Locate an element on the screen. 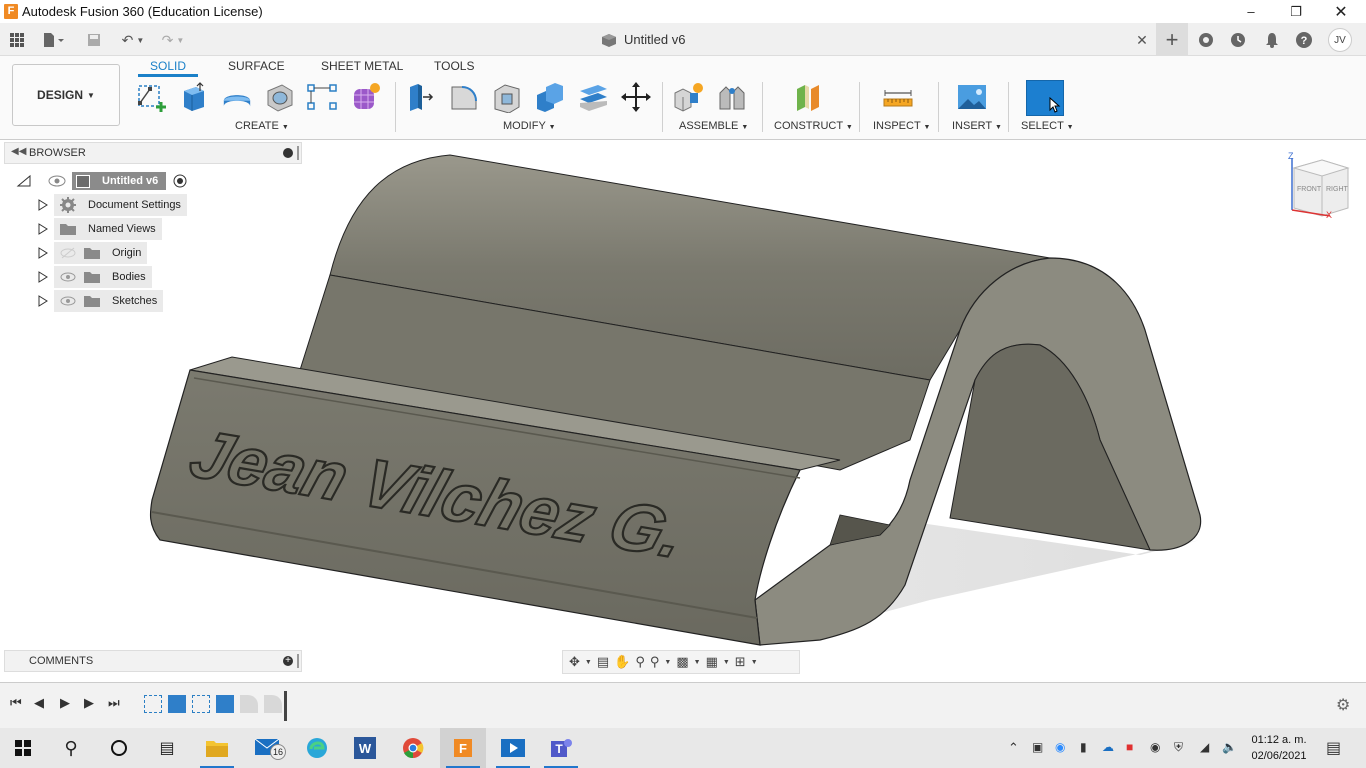 The image size is (1366, 768). mail-icon: 16 is located at coordinates (267, 748).